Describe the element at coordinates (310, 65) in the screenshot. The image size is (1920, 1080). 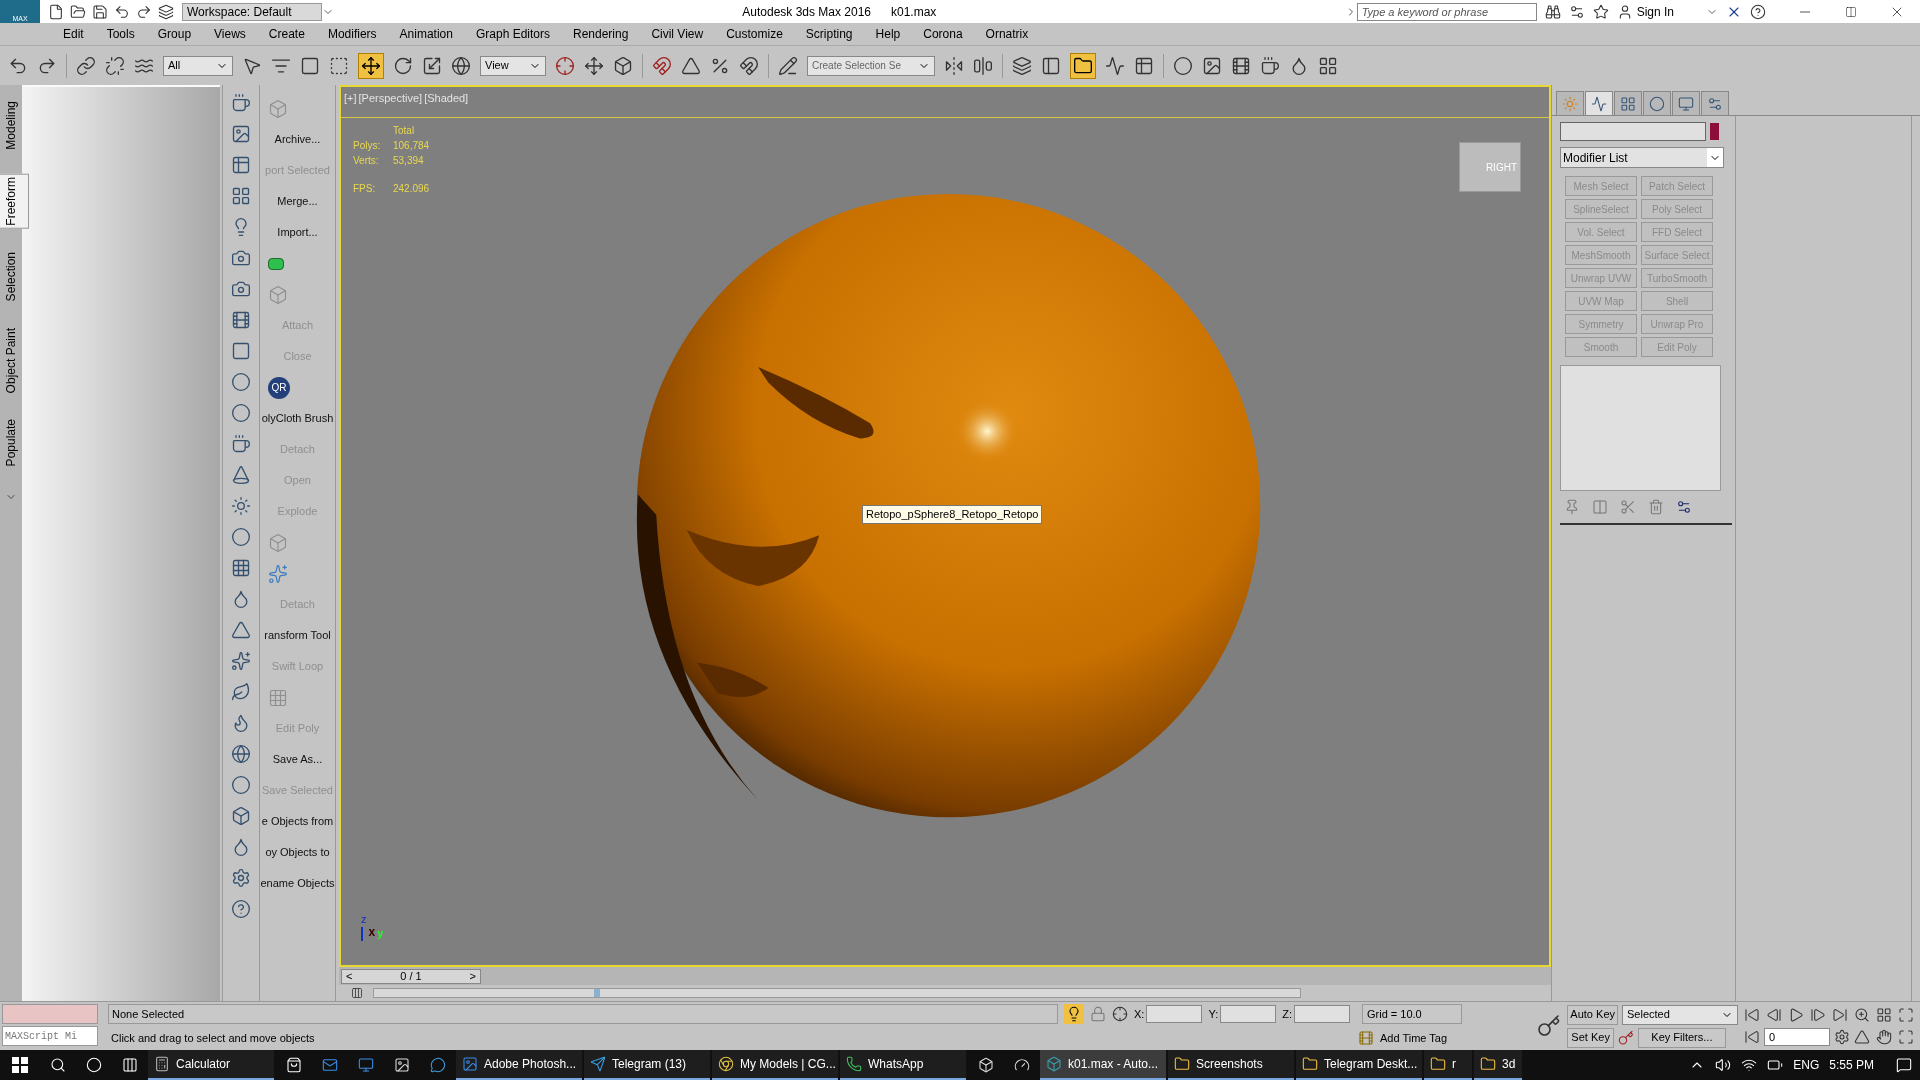
I see `rectangle-select-icon` at that location.